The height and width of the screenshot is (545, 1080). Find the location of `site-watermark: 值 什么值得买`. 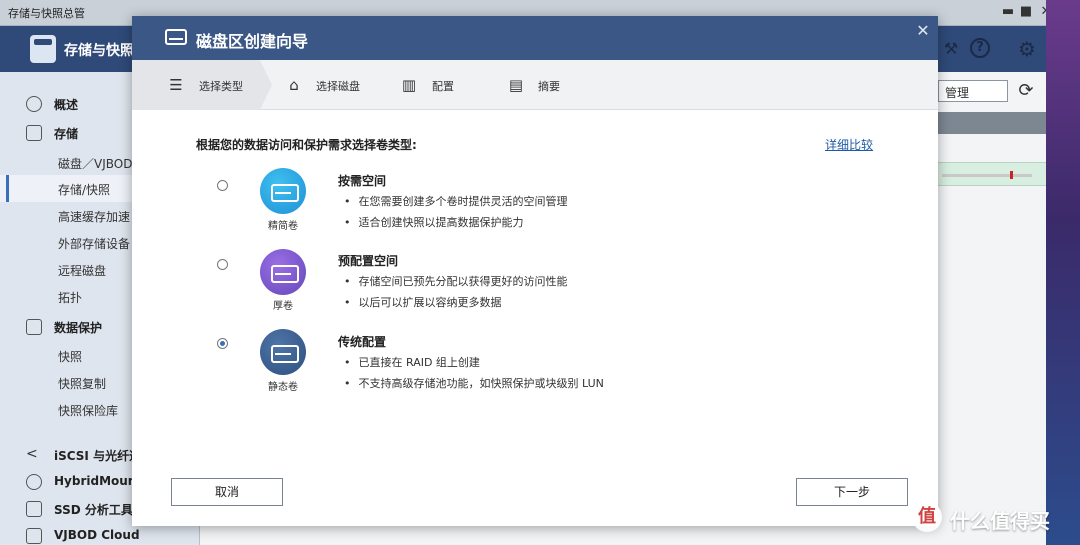

site-watermark: 值 什么值得买 is located at coordinates (996, 520).